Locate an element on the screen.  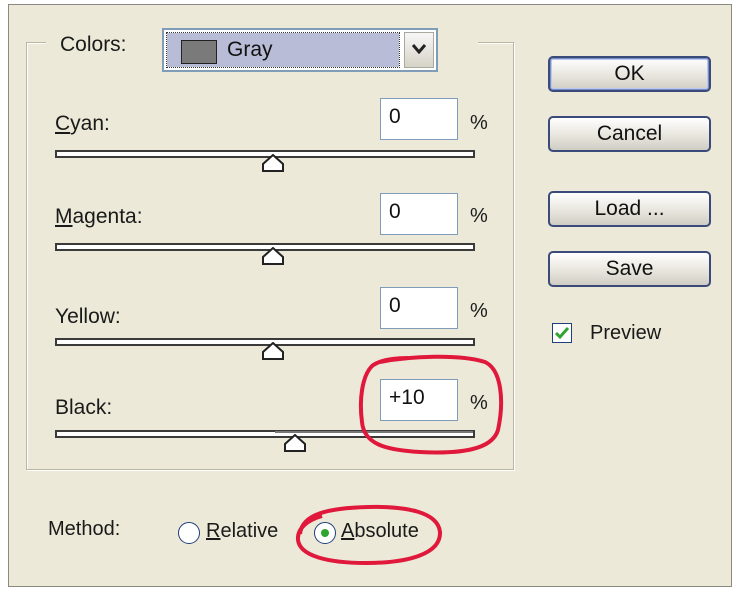
colors-select: Gray is located at coordinates (300, 50).